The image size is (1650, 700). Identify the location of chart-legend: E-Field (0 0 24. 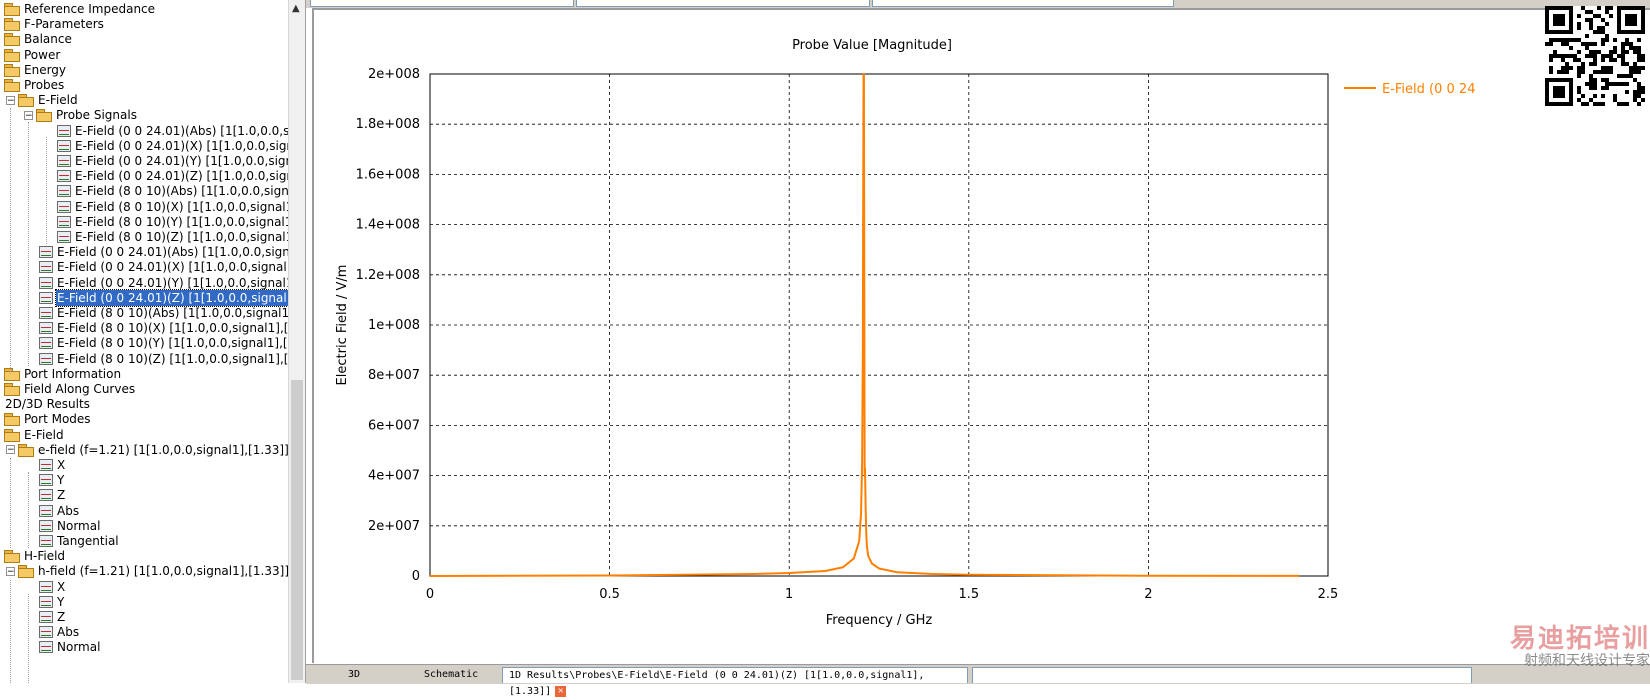
(1409, 89).